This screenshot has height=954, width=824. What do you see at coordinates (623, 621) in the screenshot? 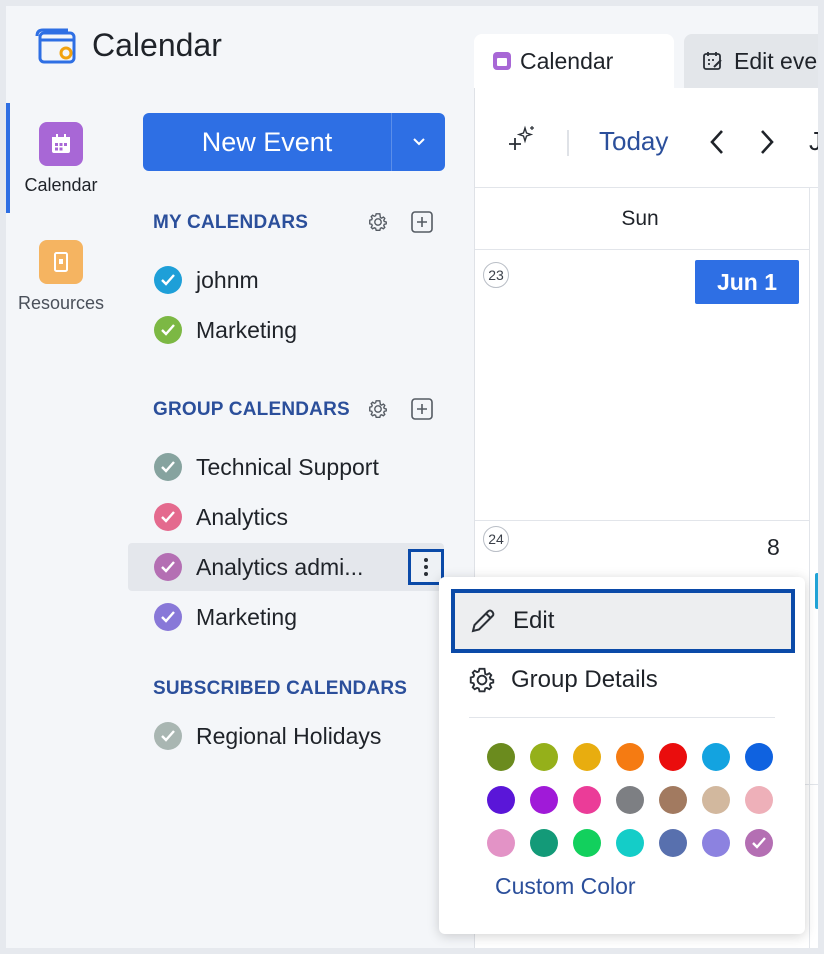
I see `menu-item-edit: Edit` at bounding box center [623, 621].